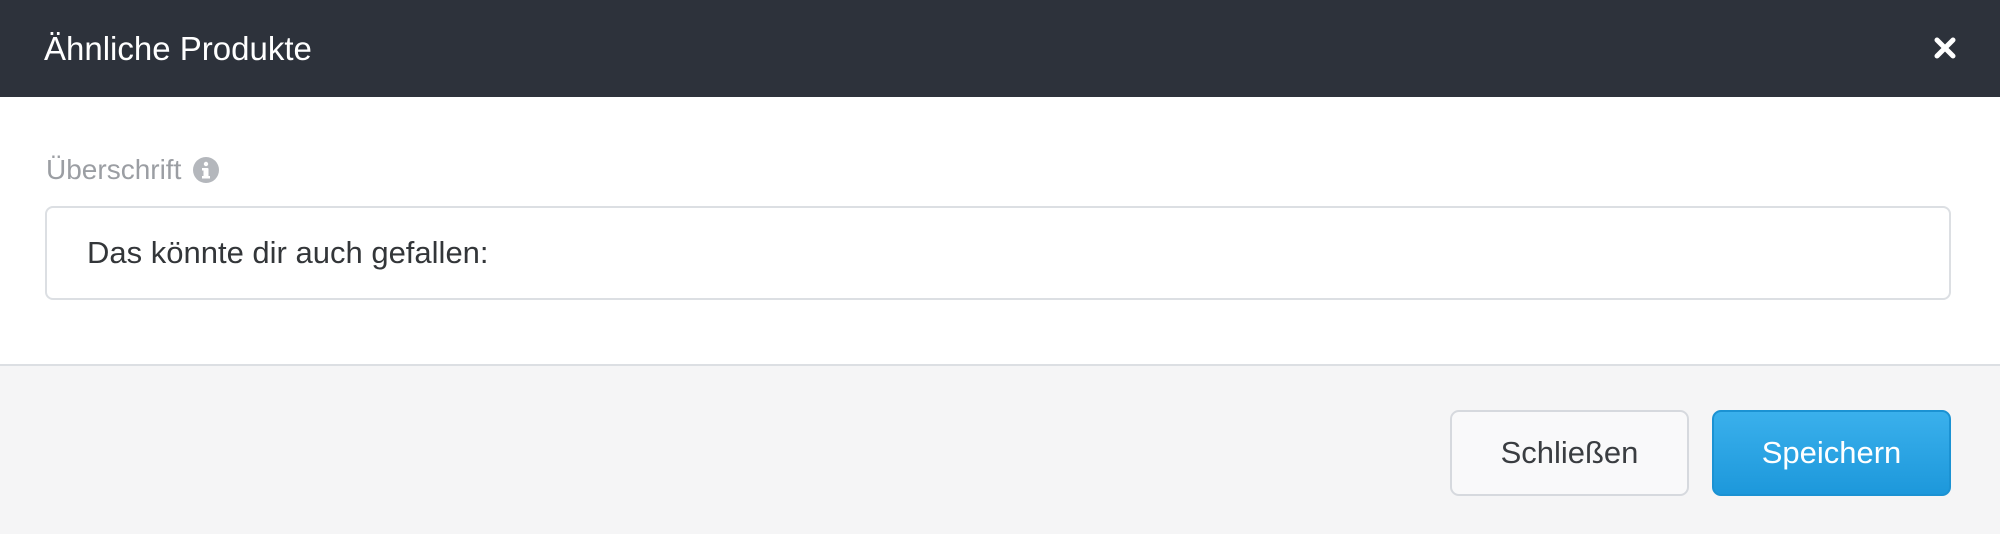  What do you see at coordinates (178, 48) in the screenshot?
I see `modal-title: Ähnliche Produkte` at bounding box center [178, 48].